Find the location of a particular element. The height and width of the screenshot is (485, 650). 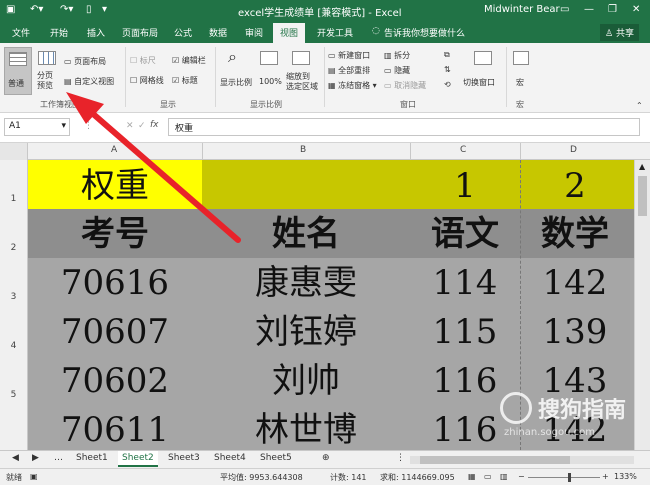

horizontal-scrollbar is located at coordinates (522, 460).